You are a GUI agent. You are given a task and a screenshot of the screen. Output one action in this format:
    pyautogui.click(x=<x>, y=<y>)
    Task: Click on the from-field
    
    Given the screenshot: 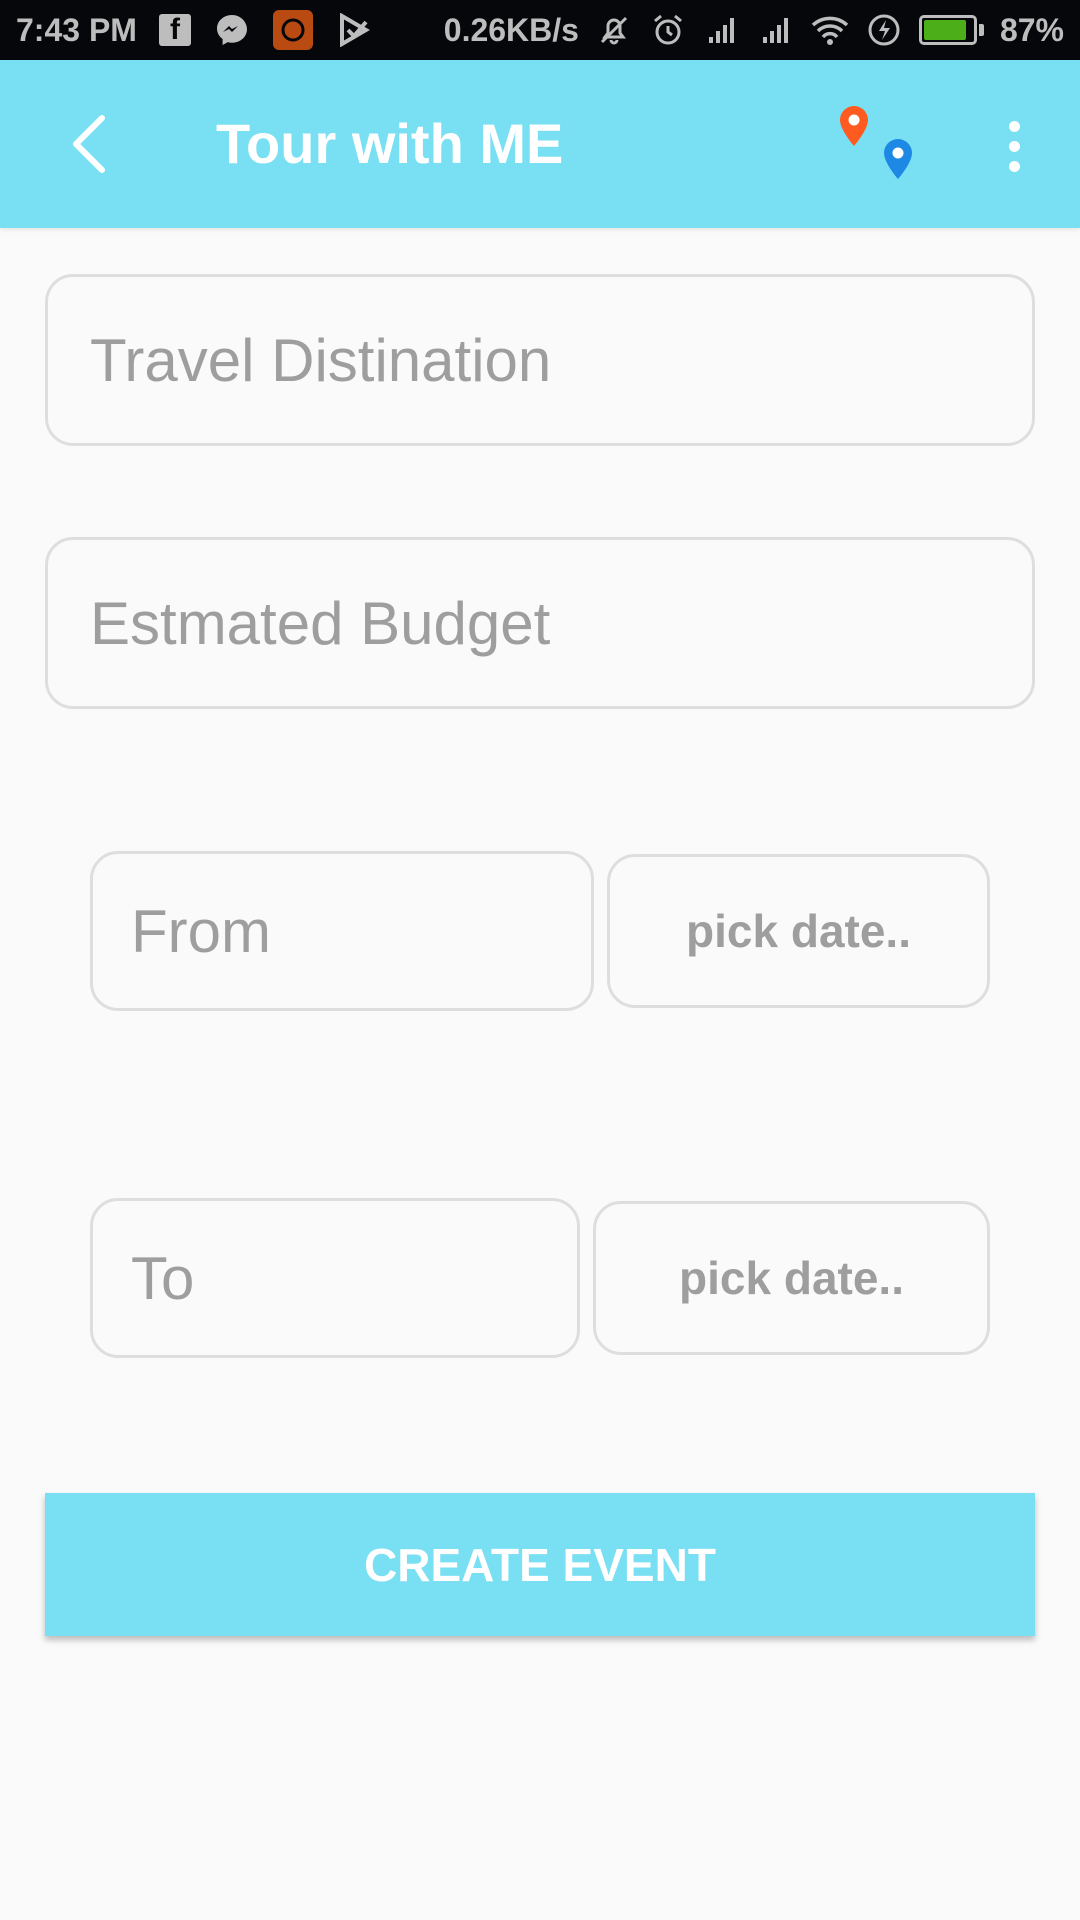 What is the action you would take?
    pyautogui.click(x=342, y=931)
    